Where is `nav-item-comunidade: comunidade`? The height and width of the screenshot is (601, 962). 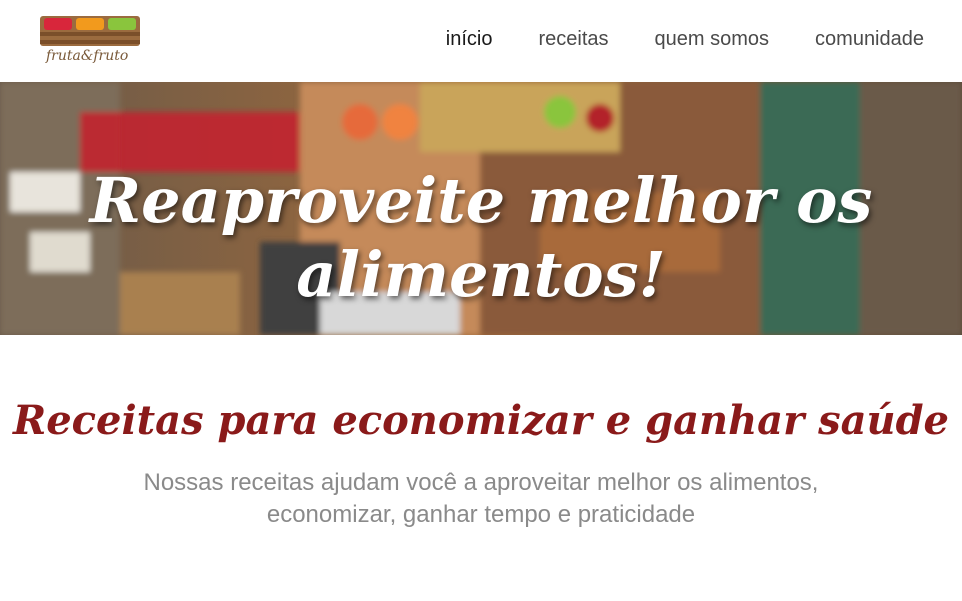 nav-item-comunidade: comunidade is located at coordinates (869, 39).